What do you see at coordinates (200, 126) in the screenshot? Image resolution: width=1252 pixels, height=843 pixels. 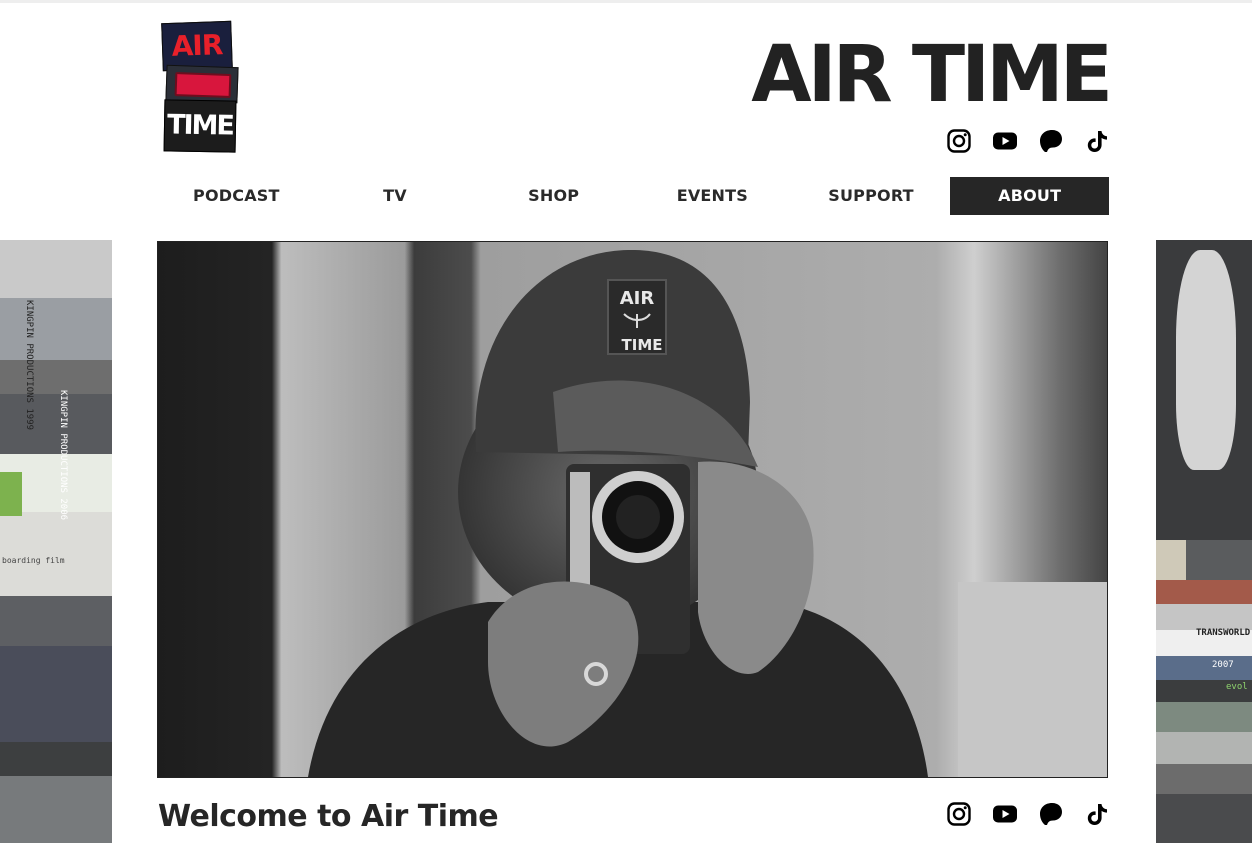 I see `logo-time-text: TIME` at bounding box center [200, 126].